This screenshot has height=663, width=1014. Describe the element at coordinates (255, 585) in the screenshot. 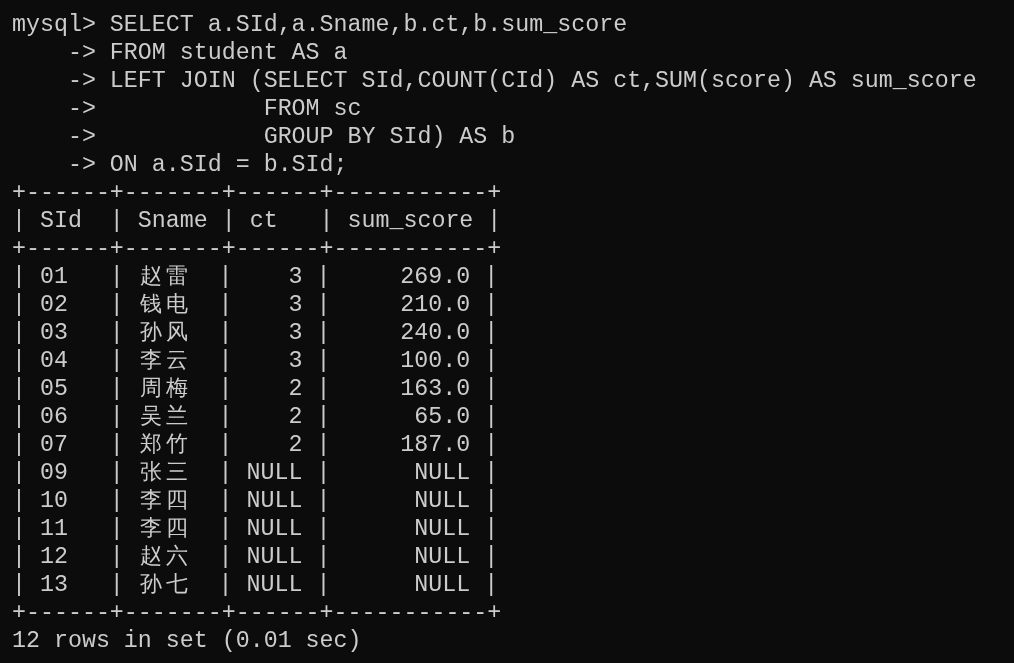

I see `terminal-line: | 13 | 孙七 | NULL | NULL |` at that location.